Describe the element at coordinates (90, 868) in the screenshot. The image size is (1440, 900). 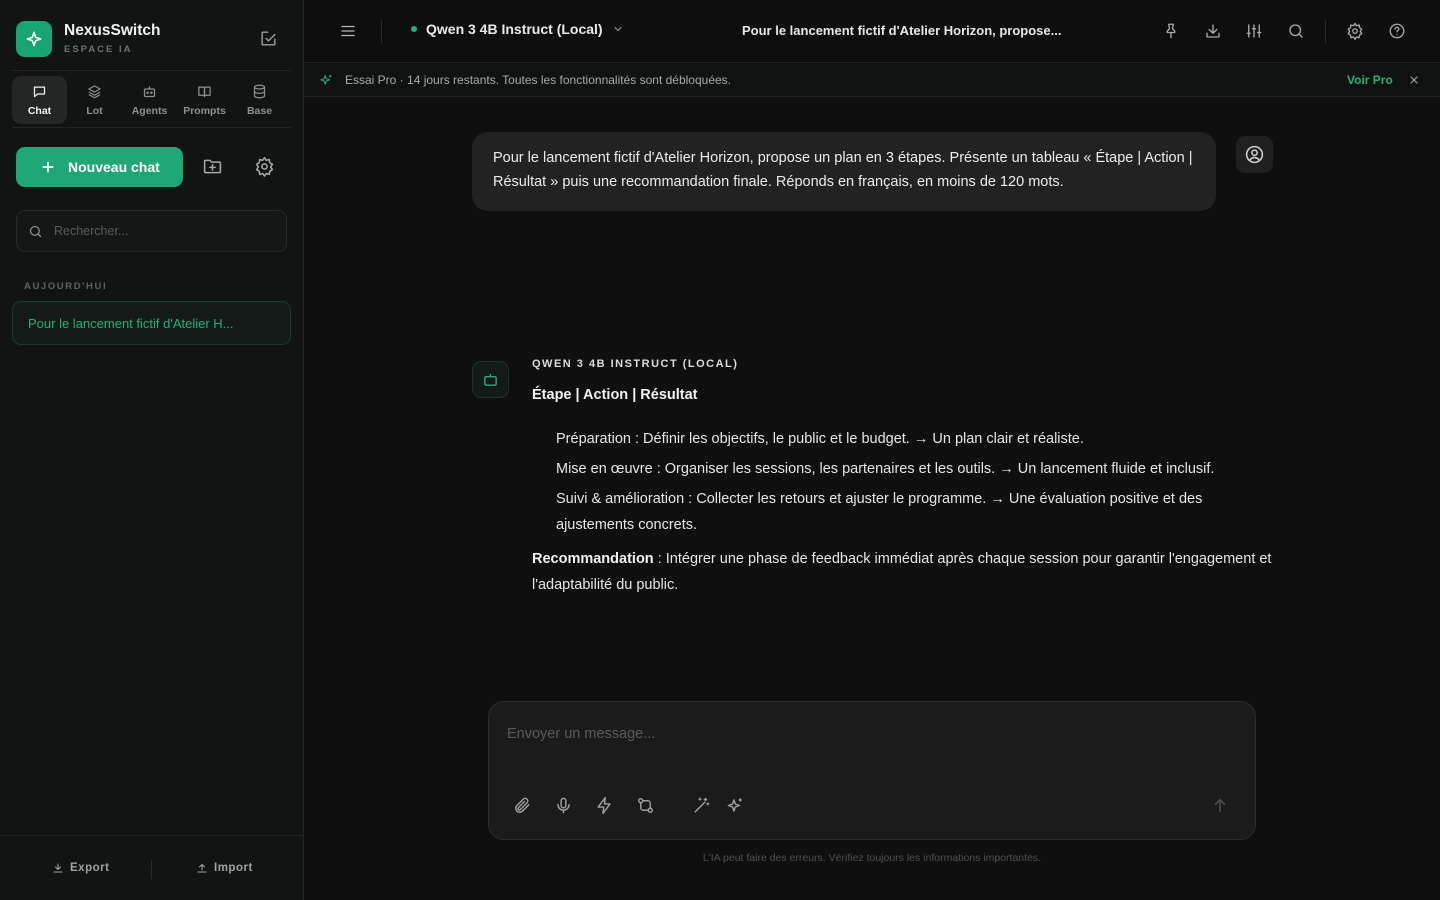
I see `export-label: Export` at that location.